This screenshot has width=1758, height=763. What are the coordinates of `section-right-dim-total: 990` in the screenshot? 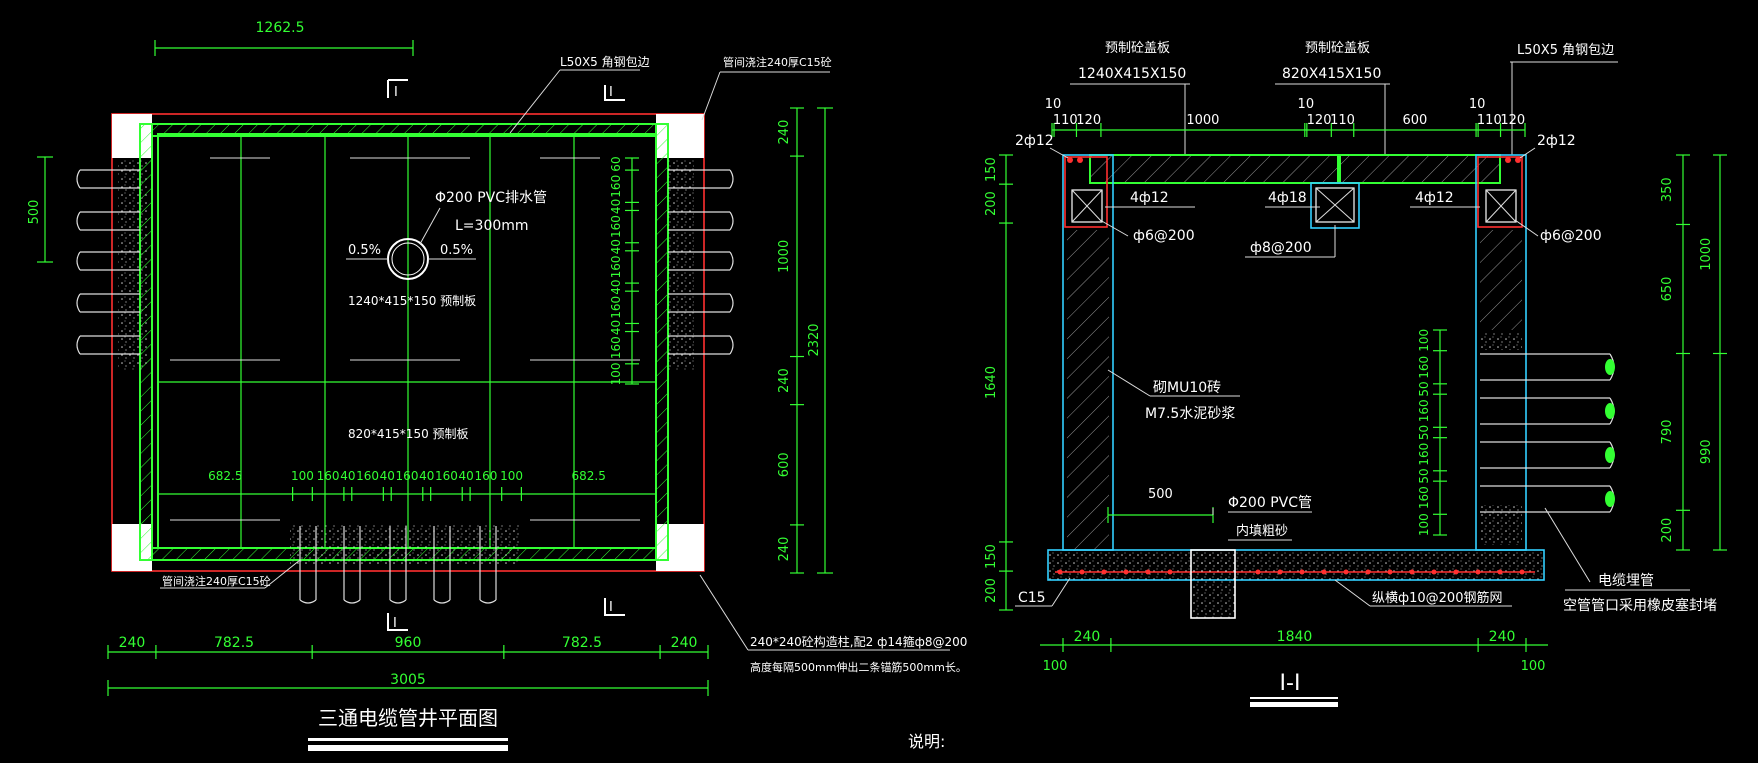 It's located at (1706, 451).